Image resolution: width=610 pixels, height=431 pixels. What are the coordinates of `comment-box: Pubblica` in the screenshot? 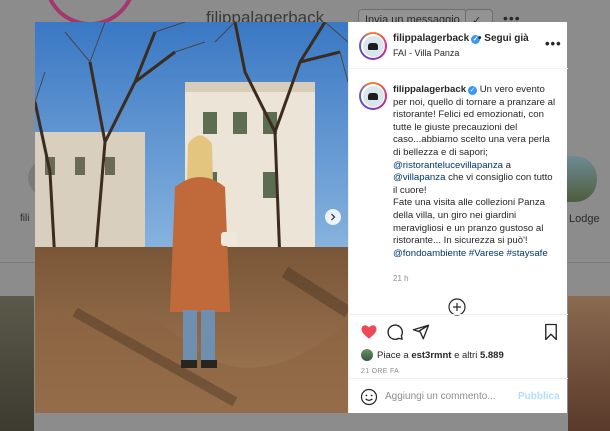 It's located at (458, 395).